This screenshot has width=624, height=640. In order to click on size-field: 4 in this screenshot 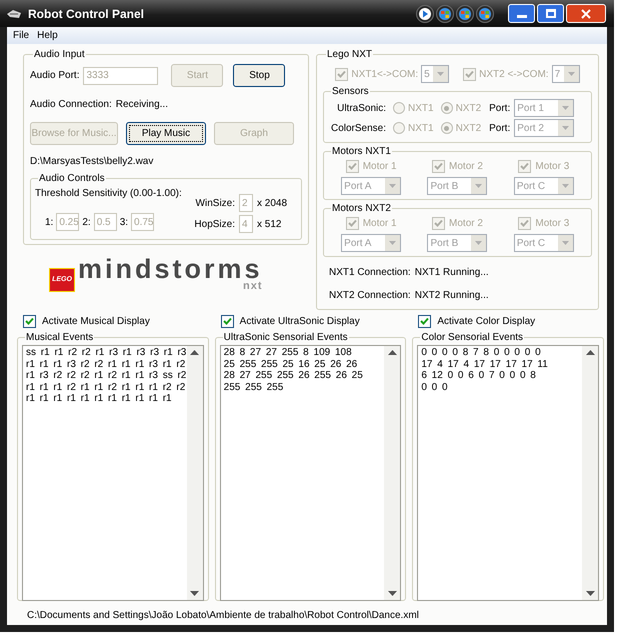, I will do `click(246, 224)`.